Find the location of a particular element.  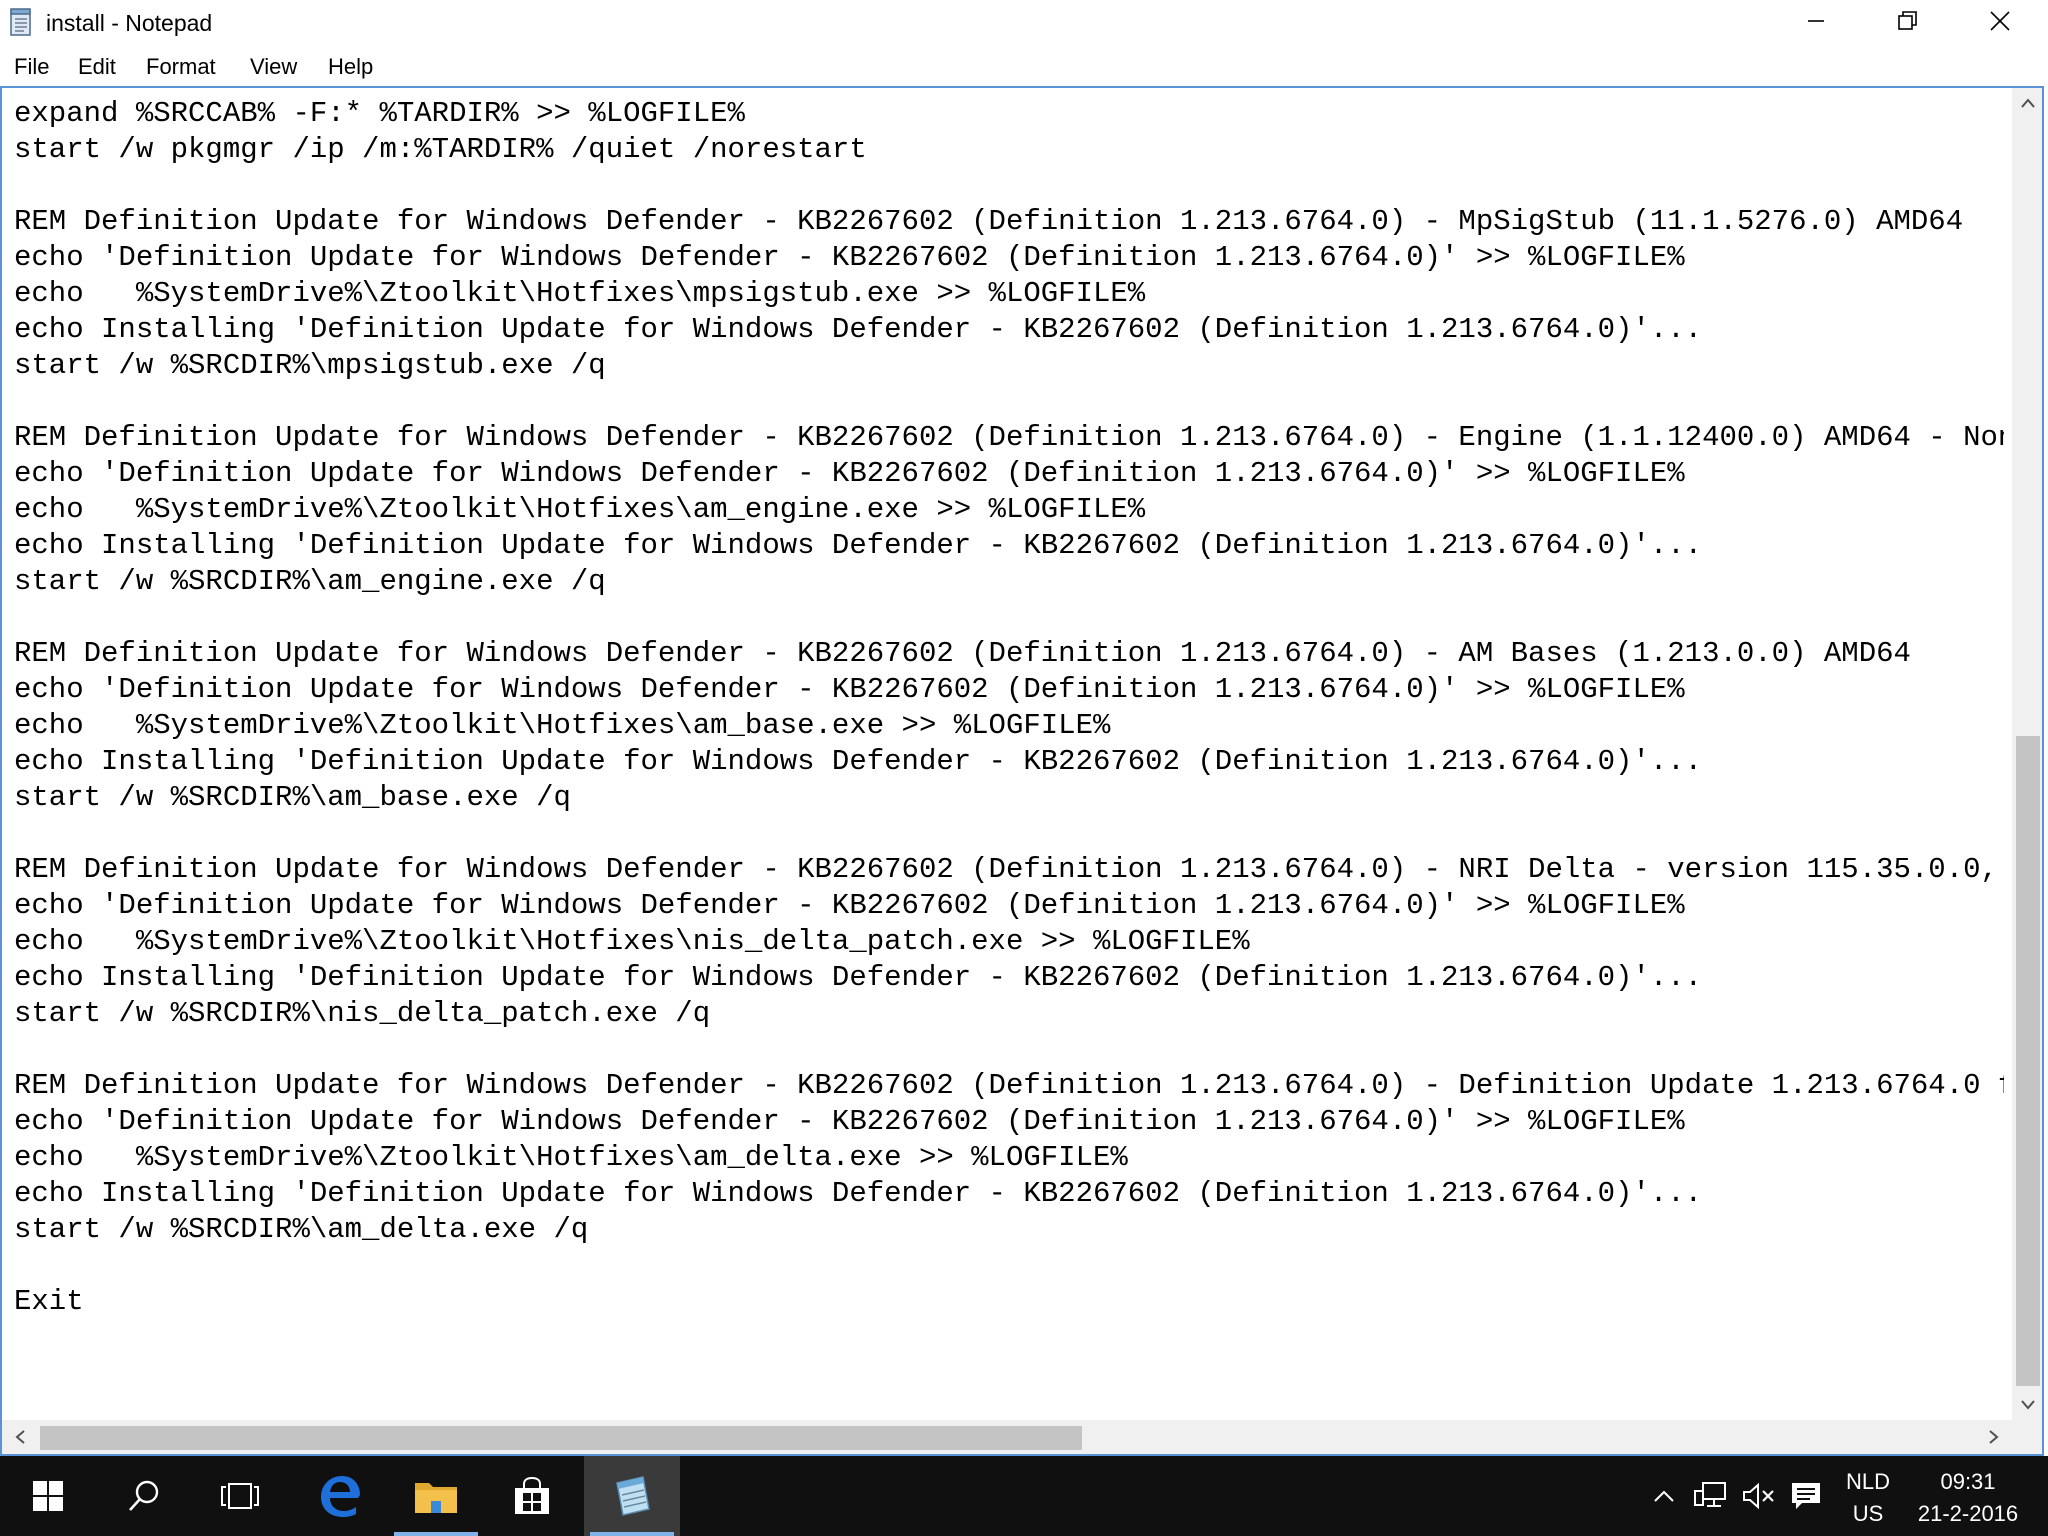

menu-format: Format is located at coordinates (181, 67).